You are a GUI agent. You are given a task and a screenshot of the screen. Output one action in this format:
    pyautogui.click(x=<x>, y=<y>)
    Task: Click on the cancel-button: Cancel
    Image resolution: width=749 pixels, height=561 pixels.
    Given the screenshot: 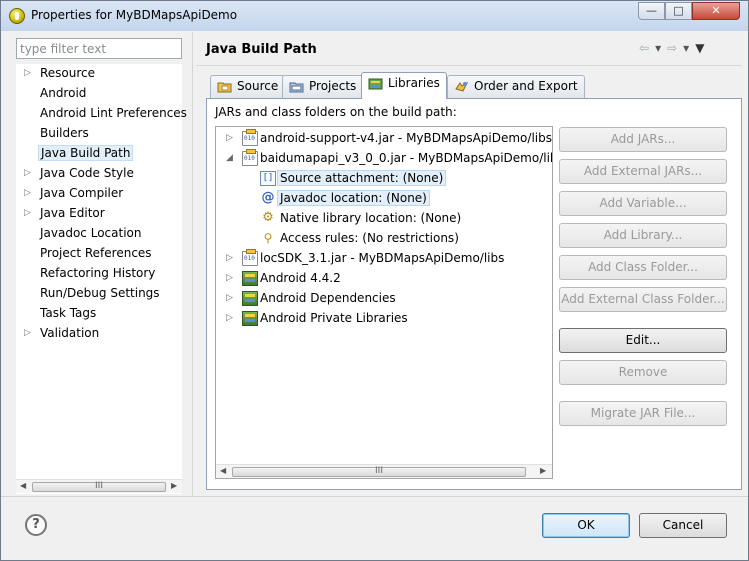 What is the action you would take?
    pyautogui.click(x=683, y=525)
    